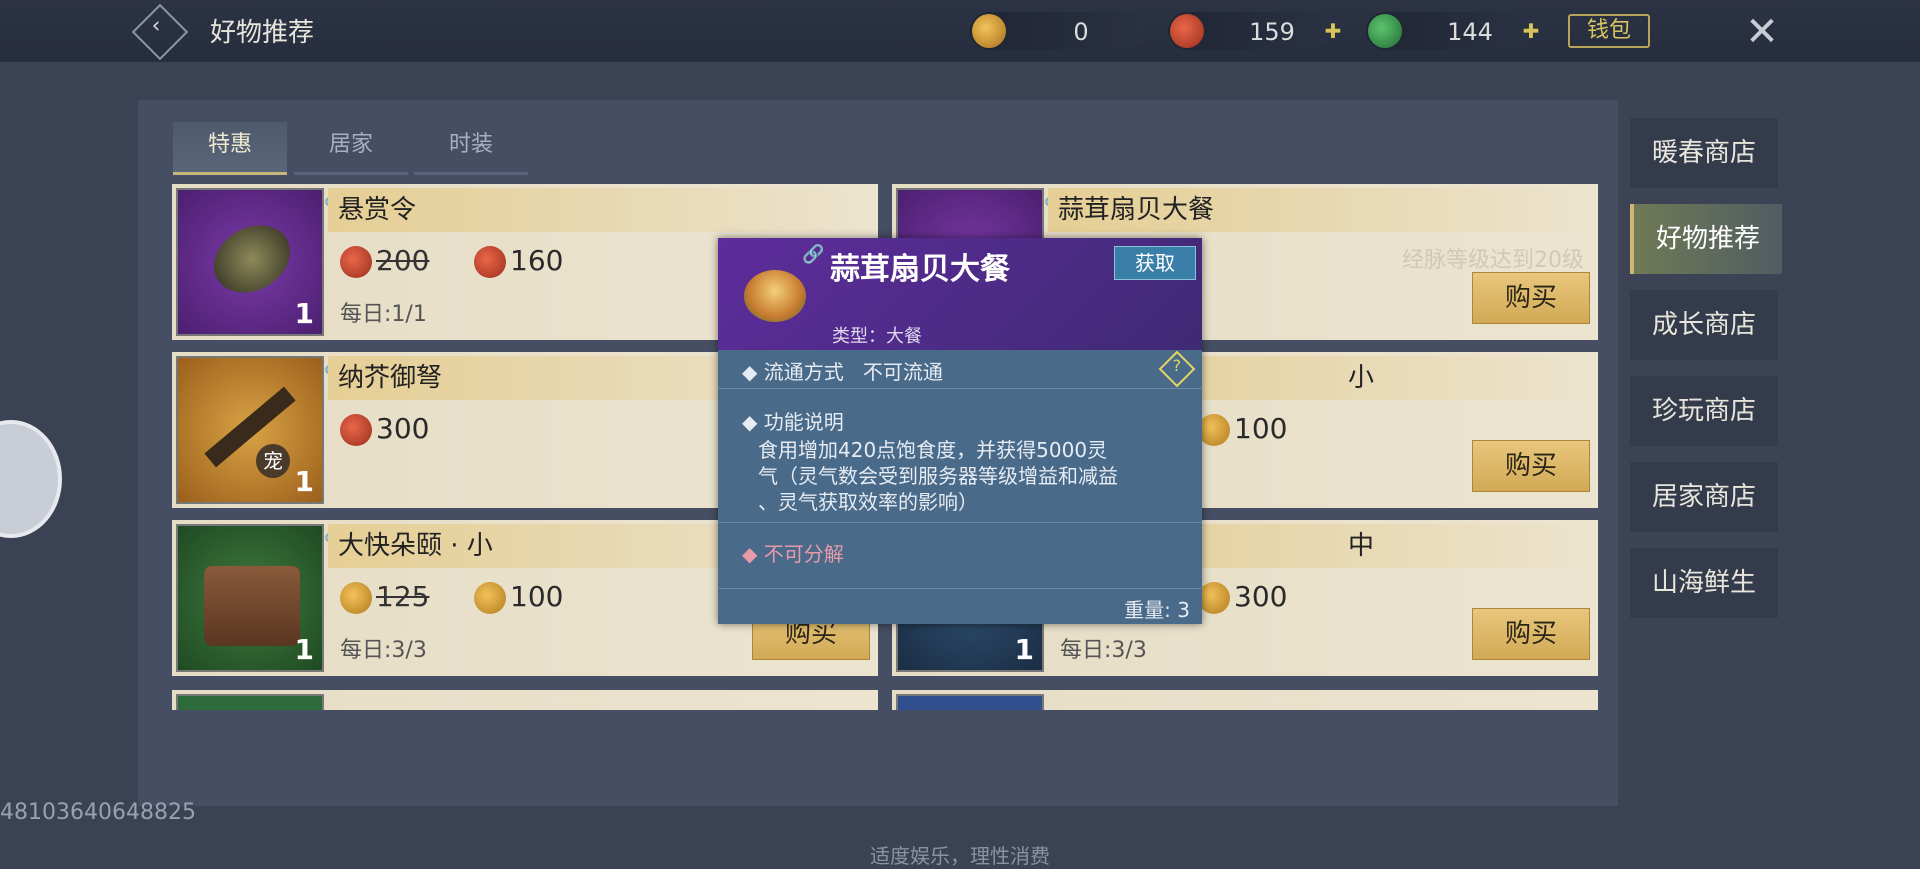 The height and width of the screenshot is (869, 1920). I want to click on back-button: ‹, so click(160, 32).